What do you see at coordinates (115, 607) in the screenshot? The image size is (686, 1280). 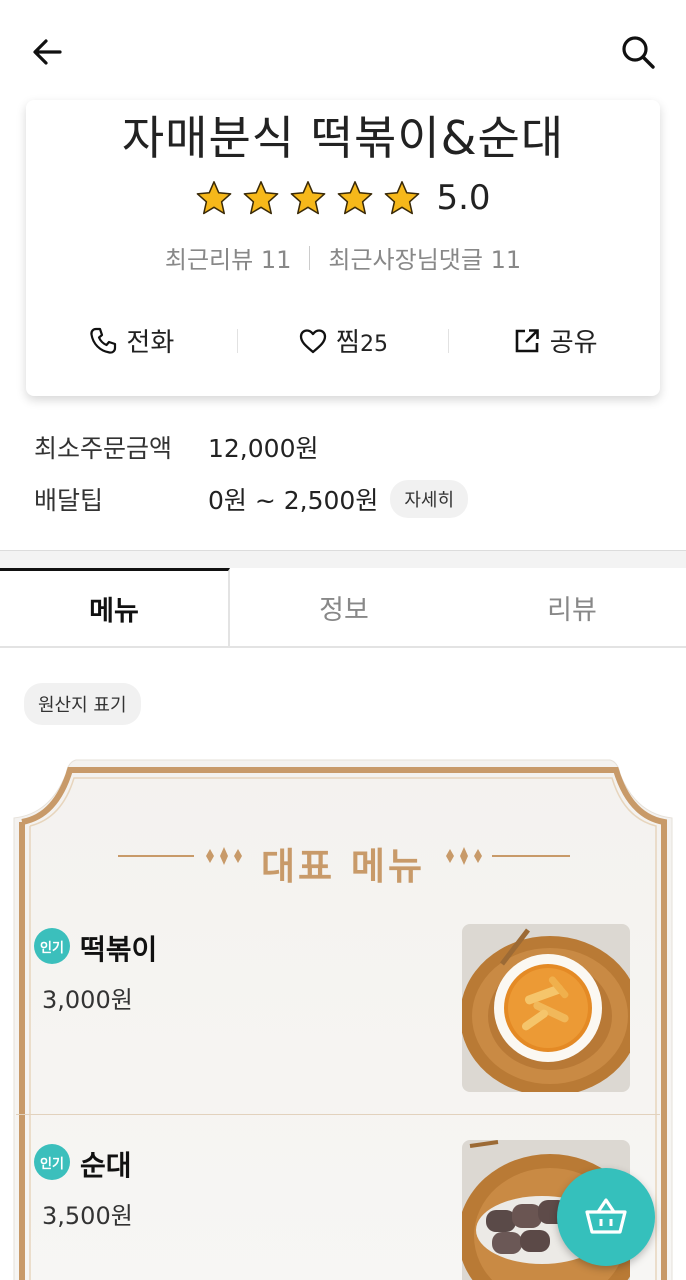 I see `tab-menu: 메뉴` at bounding box center [115, 607].